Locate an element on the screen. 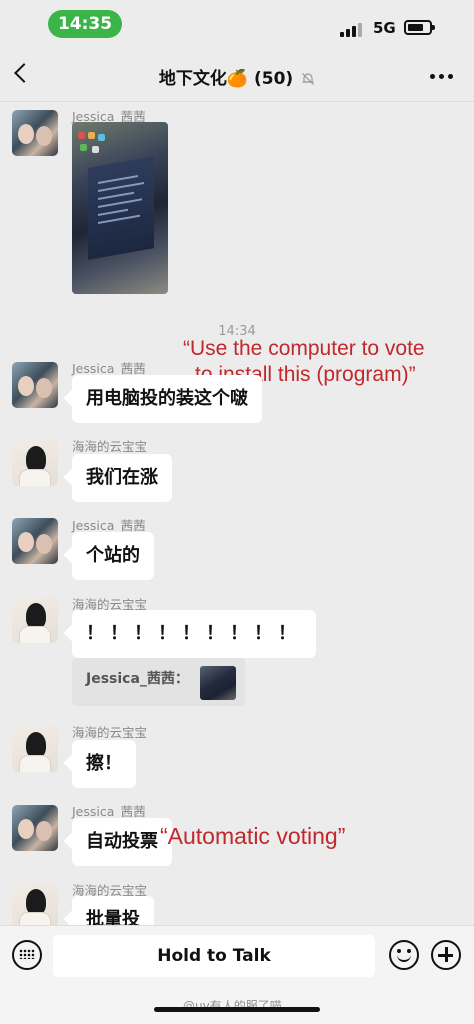 The height and width of the screenshot is (1024, 474). chat-title: 地下文化🍊 (50) is located at coordinates (237, 76).